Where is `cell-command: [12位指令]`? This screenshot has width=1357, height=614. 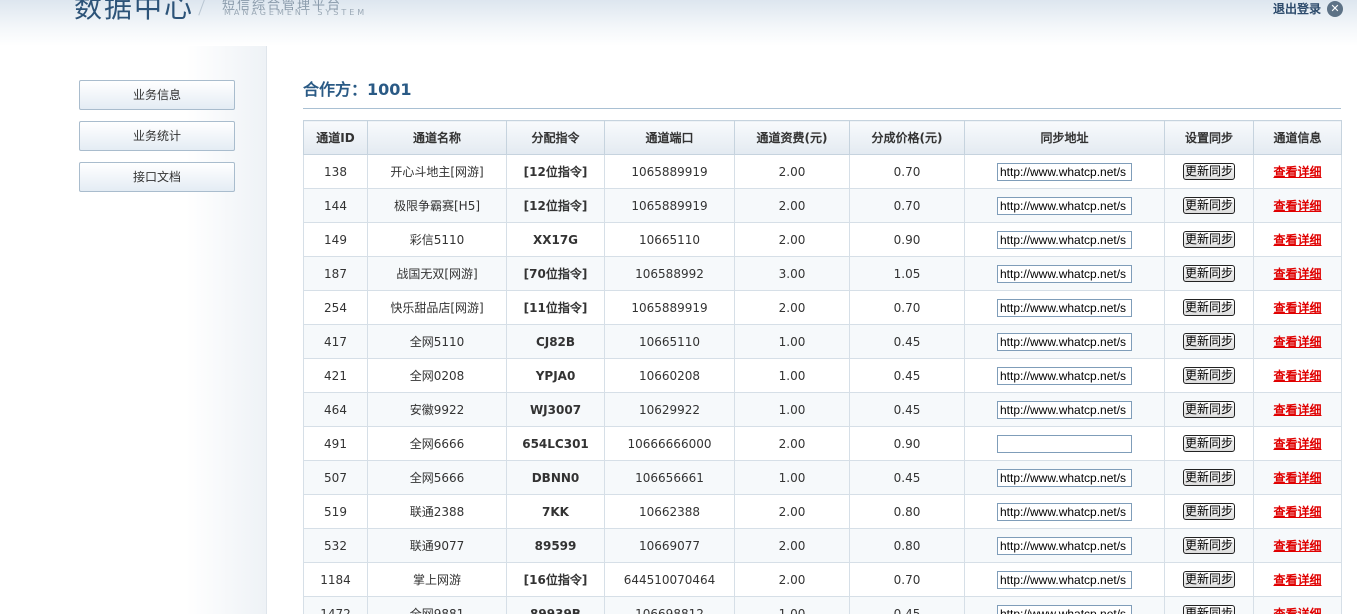
cell-command: [12位指令] is located at coordinates (555, 171).